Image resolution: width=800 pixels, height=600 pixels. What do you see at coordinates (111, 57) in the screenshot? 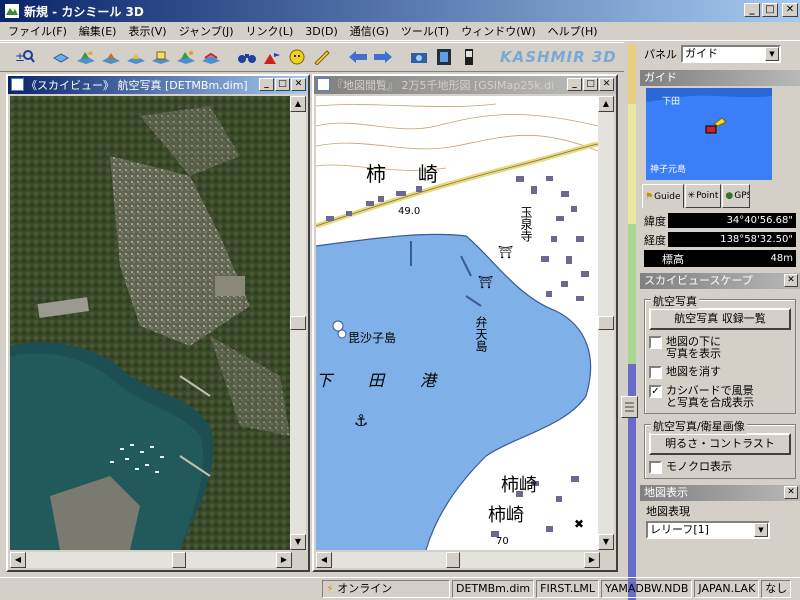
I see `terrain-b-icon` at bounding box center [111, 57].